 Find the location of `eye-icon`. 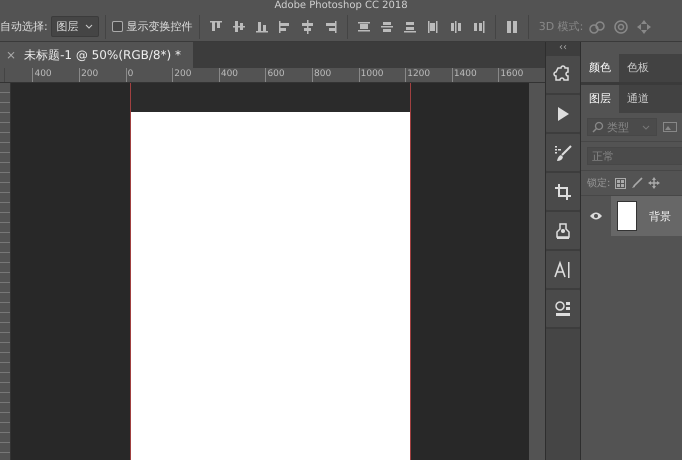

eye-icon is located at coordinates (596, 216).